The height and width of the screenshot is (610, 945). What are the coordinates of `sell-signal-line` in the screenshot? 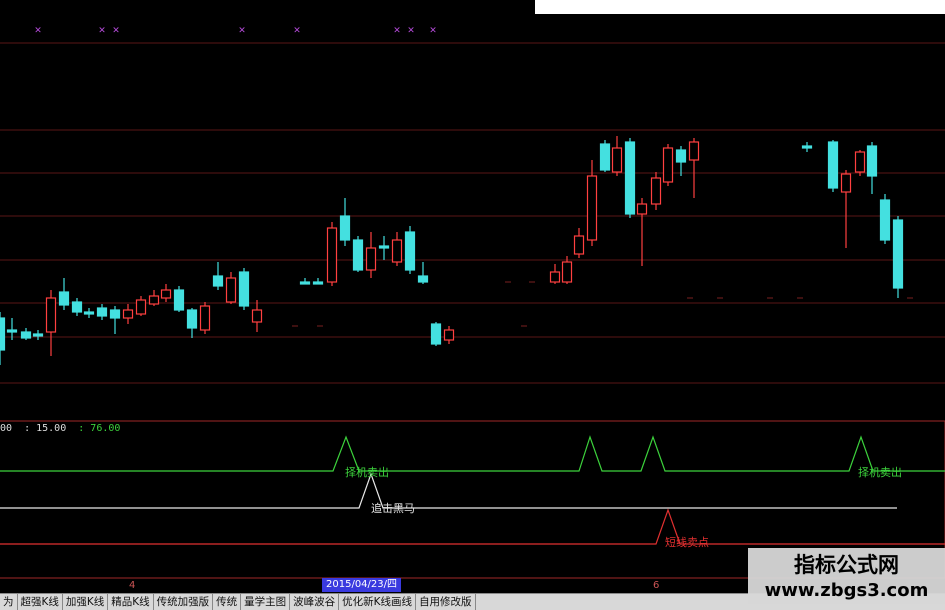 It's located at (472, 453).